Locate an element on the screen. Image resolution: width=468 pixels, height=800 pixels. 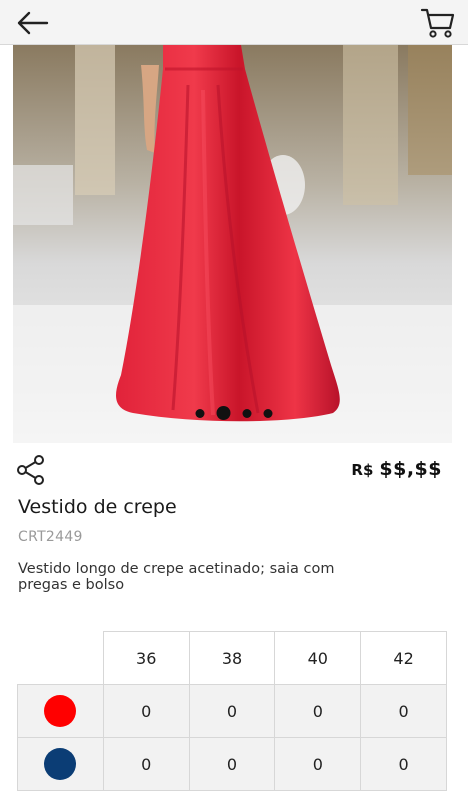
size-header: 38 is located at coordinates (232, 658).